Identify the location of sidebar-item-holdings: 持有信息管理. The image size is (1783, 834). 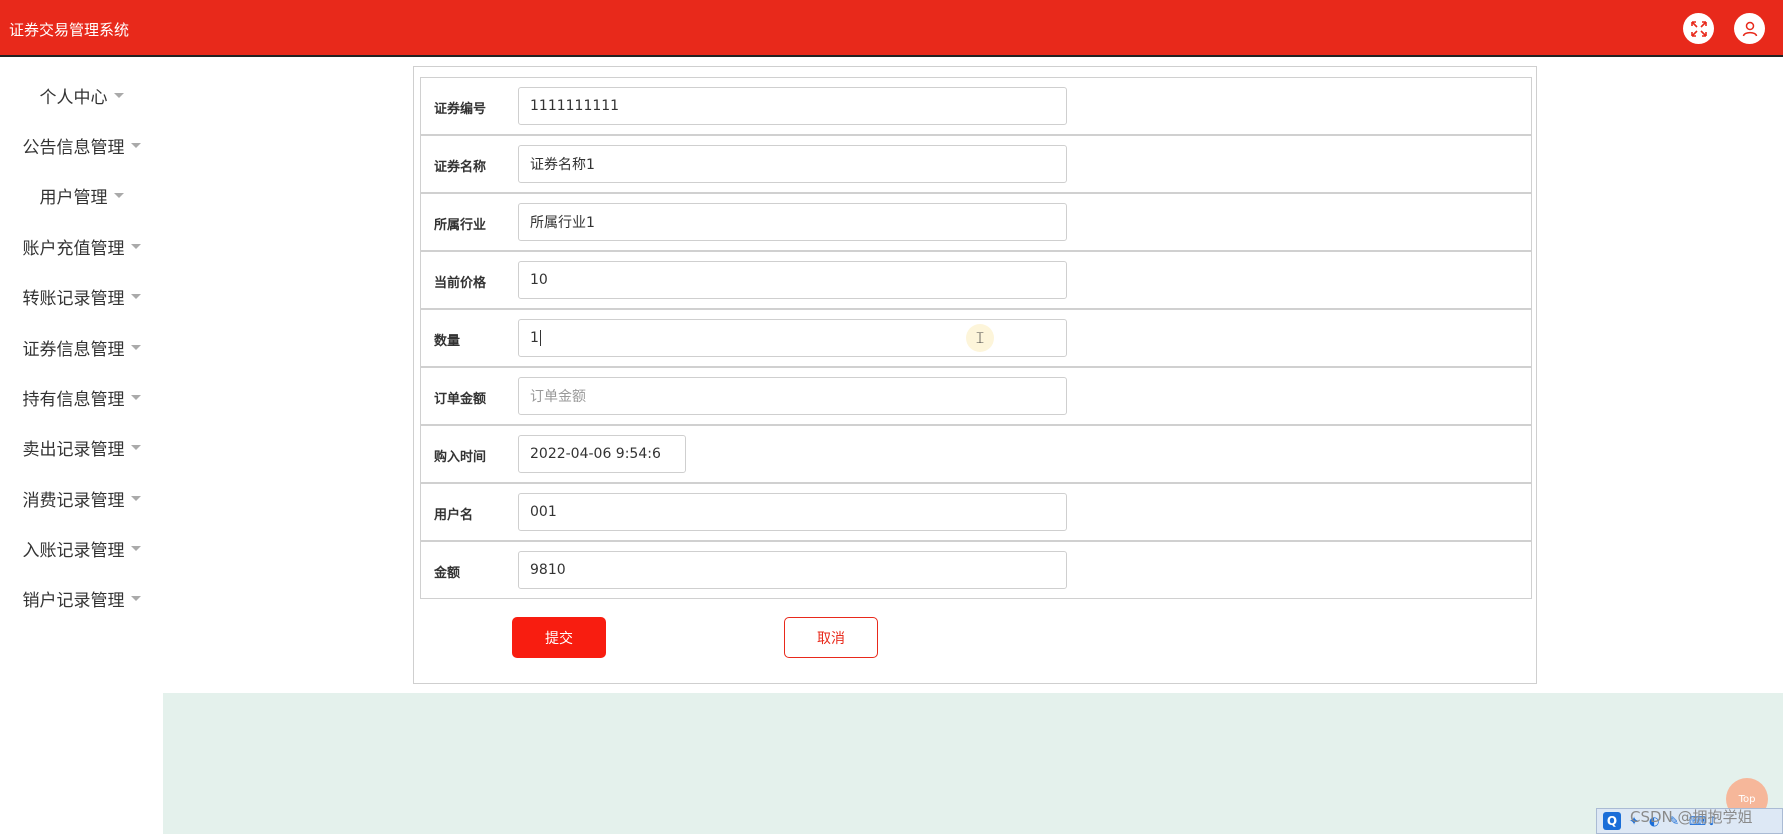
(81, 397).